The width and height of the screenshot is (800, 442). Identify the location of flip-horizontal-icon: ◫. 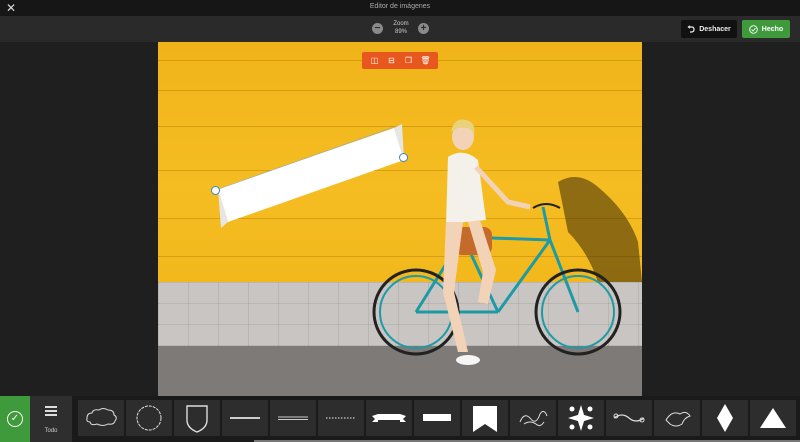
(375, 60).